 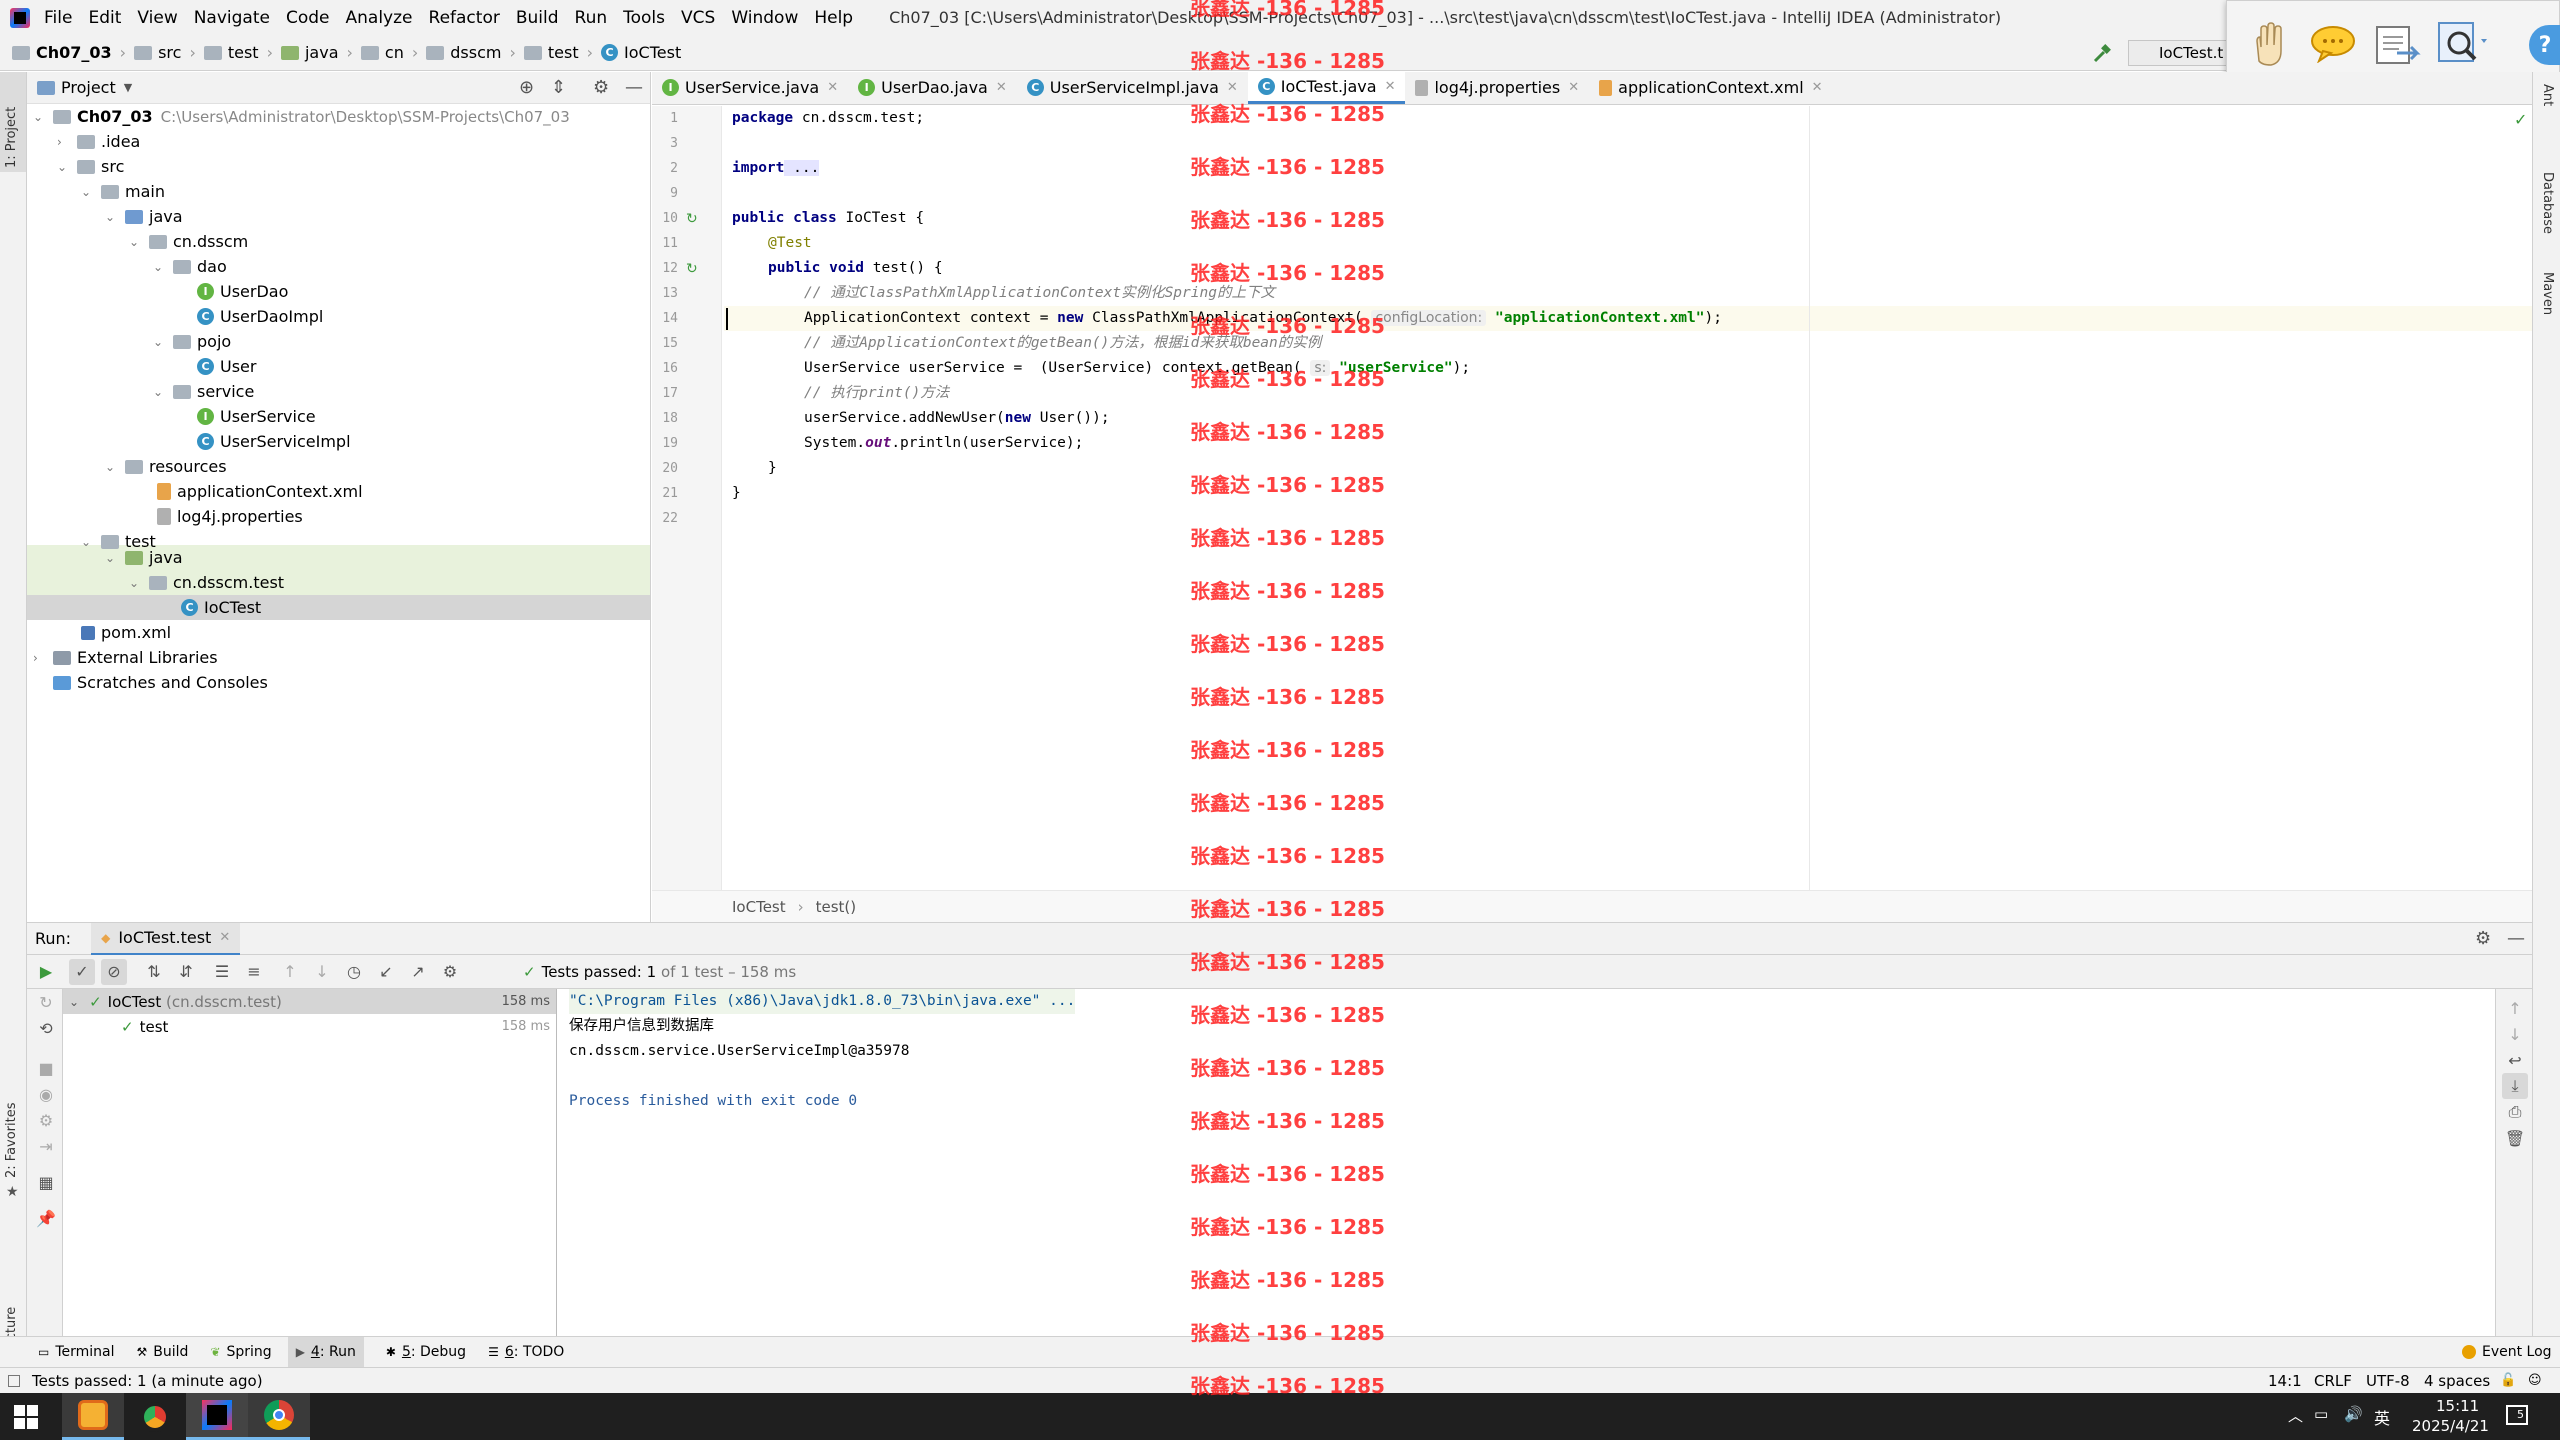 I want to click on print-icon: ⎙, so click(x=2515, y=1112).